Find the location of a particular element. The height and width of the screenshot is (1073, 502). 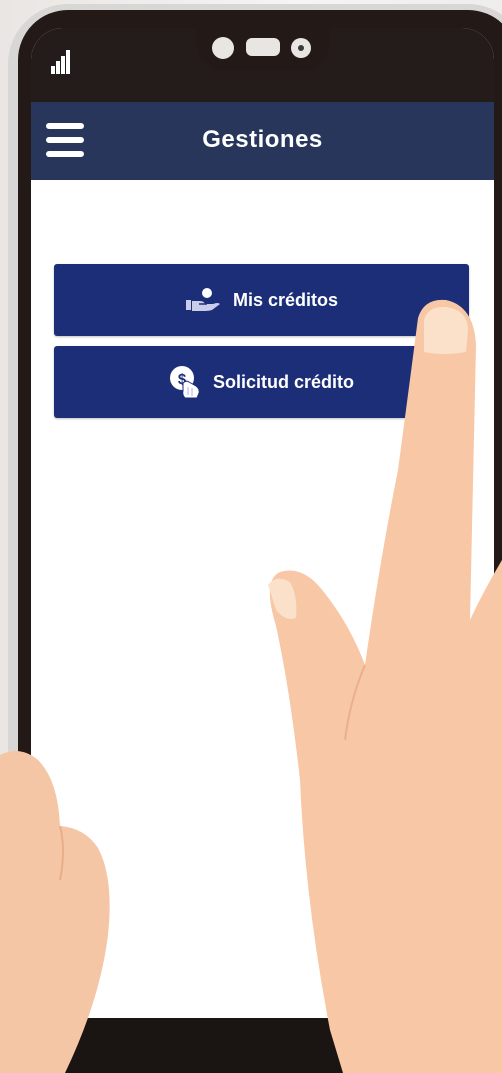

camera-lens-icon is located at coordinates (223, 48).